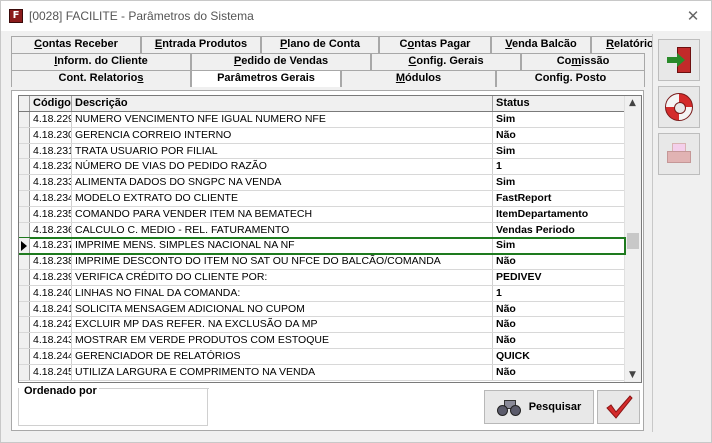  I want to click on header-descricao: Descrição, so click(282, 103).